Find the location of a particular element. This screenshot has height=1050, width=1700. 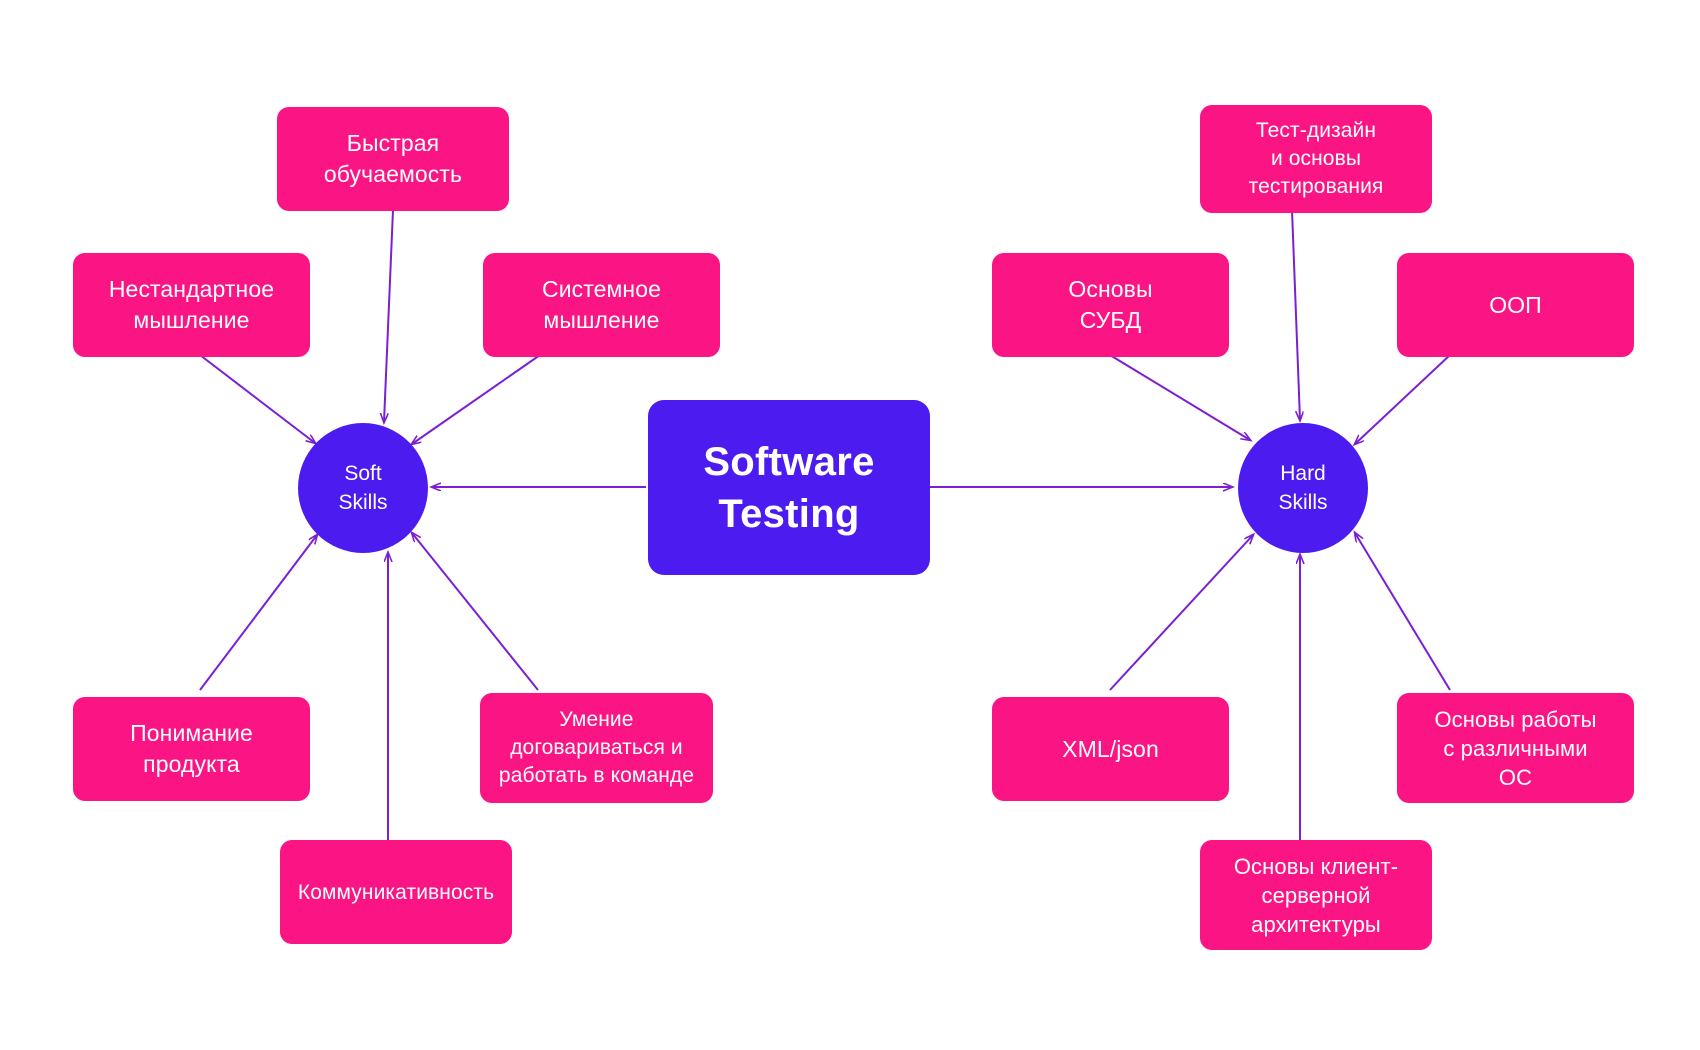

hard-skill-xml-json-line-1: XML/json is located at coordinates (1110, 748).